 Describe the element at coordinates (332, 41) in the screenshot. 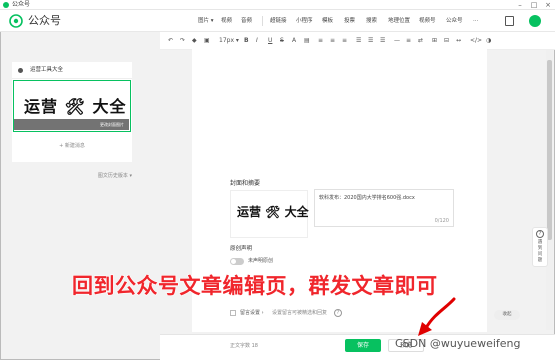

I see `align-center-icon: ≡` at that location.